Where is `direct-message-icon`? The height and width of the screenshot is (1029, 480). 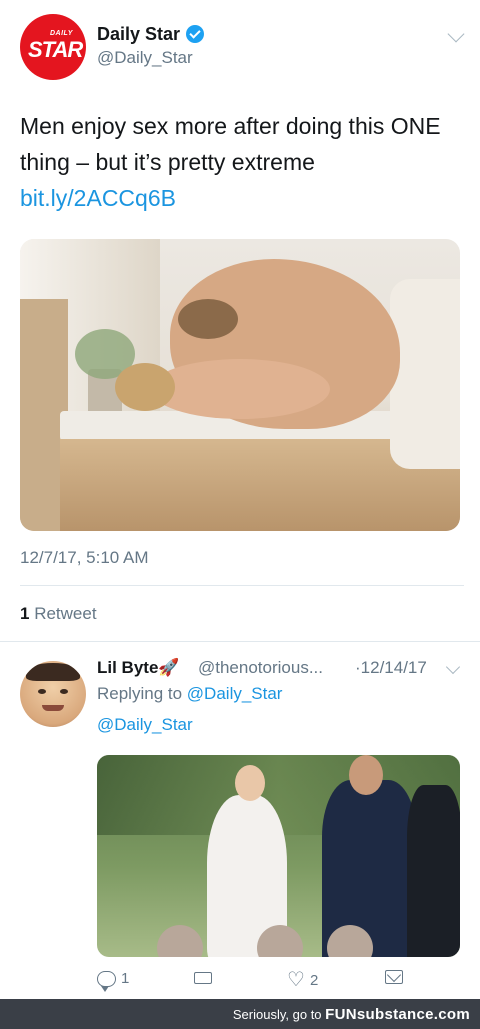
direct-message-icon is located at coordinates (394, 977).